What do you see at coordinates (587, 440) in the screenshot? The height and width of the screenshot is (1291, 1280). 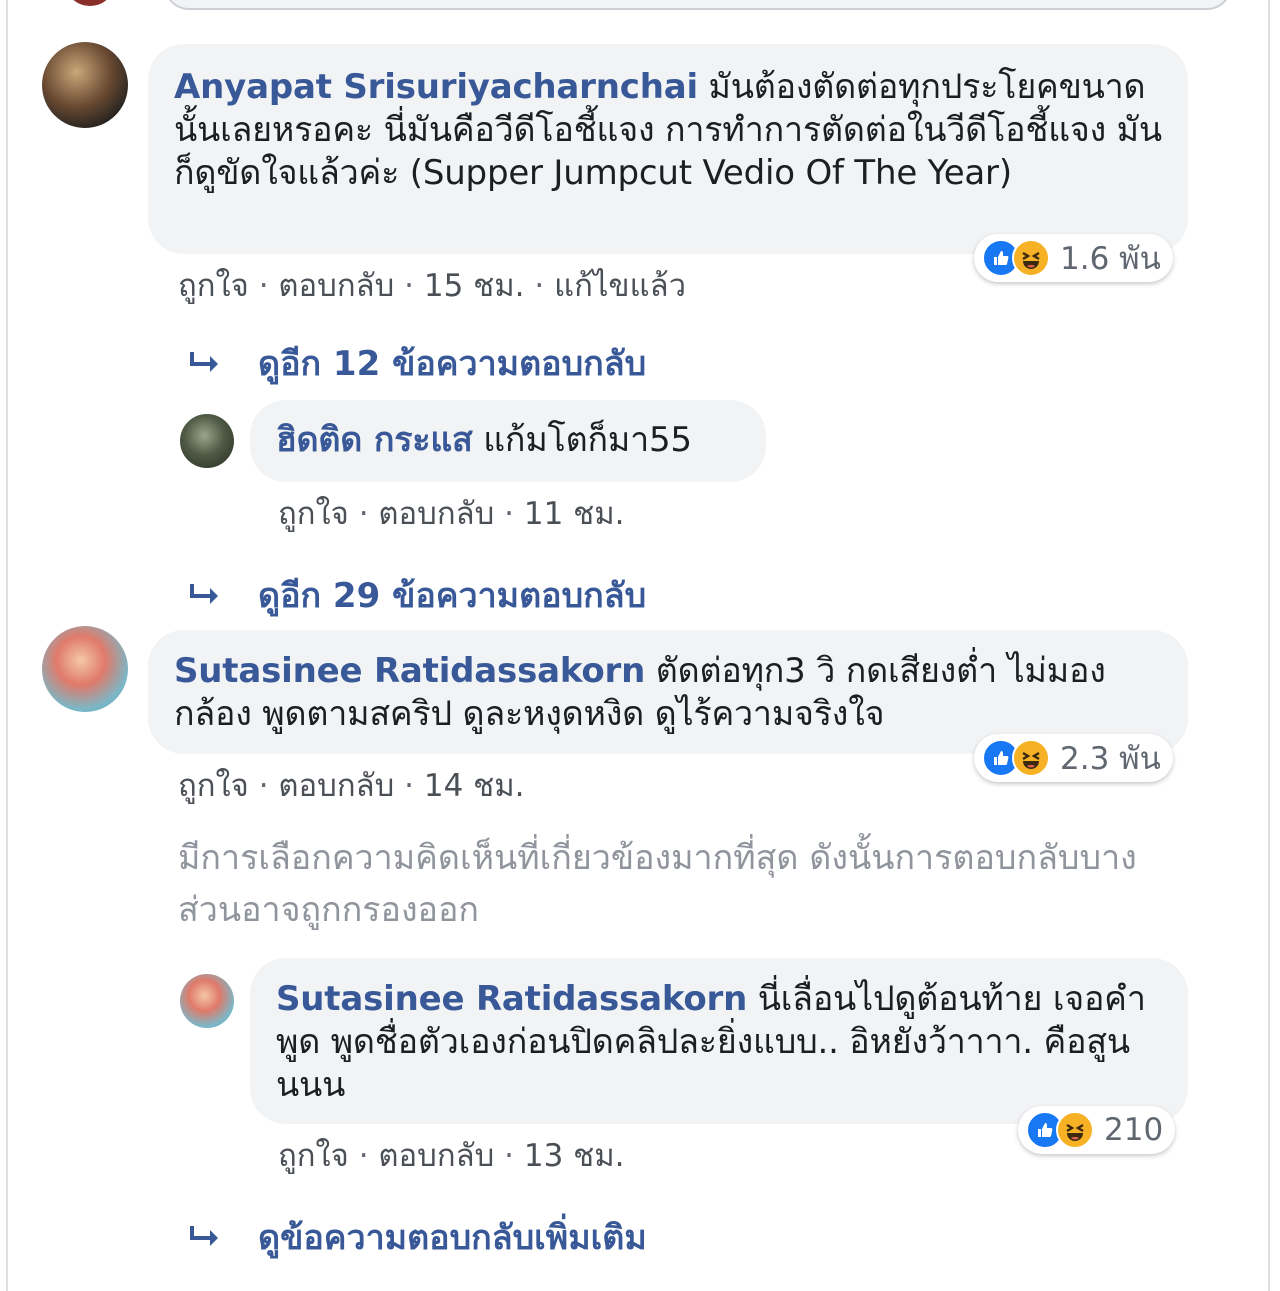 I see `comment-text: แก้มโตก็มา55` at bounding box center [587, 440].